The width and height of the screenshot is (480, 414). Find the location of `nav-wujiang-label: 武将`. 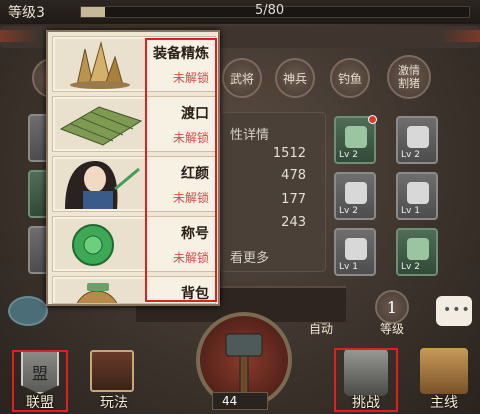

nav-wujiang-label: 武将 is located at coordinates (241, 78).